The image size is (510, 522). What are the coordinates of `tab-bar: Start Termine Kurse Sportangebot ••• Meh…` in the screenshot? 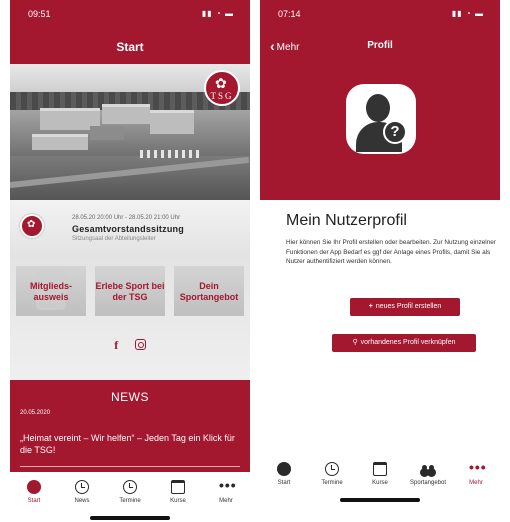 It's located at (380, 476).